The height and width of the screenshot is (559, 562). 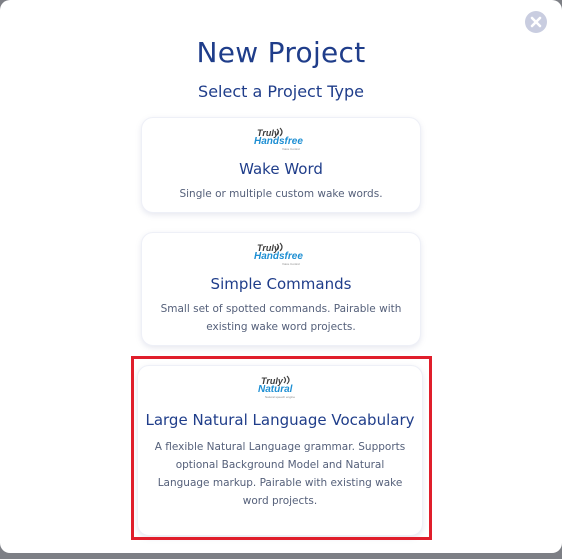 What do you see at coordinates (275, 389) in the screenshot?
I see `logo-line2: Natural` at bounding box center [275, 389].